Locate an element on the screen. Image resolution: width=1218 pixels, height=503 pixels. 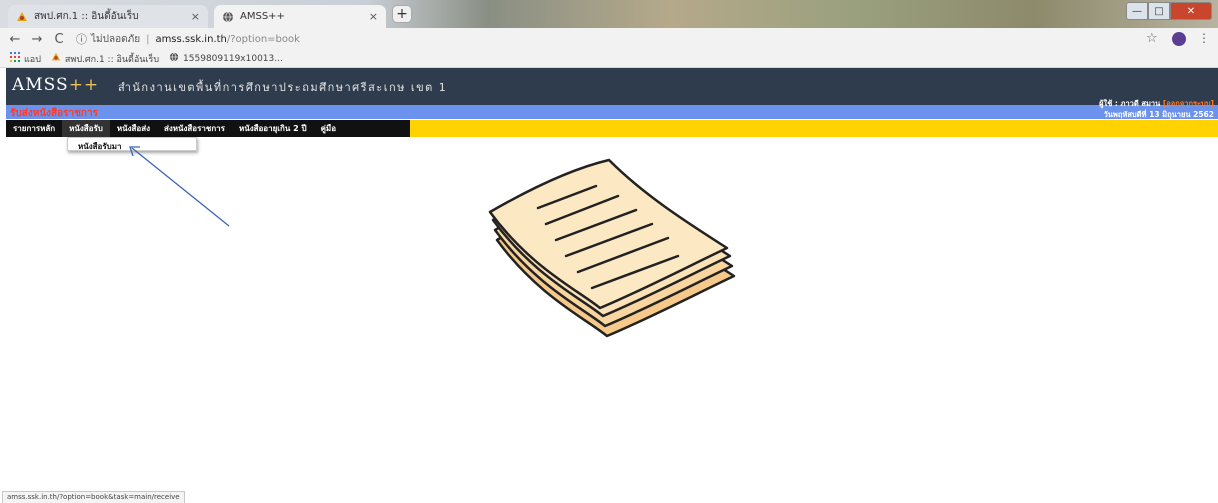
papers-icon is located at coordinates (612, 248).